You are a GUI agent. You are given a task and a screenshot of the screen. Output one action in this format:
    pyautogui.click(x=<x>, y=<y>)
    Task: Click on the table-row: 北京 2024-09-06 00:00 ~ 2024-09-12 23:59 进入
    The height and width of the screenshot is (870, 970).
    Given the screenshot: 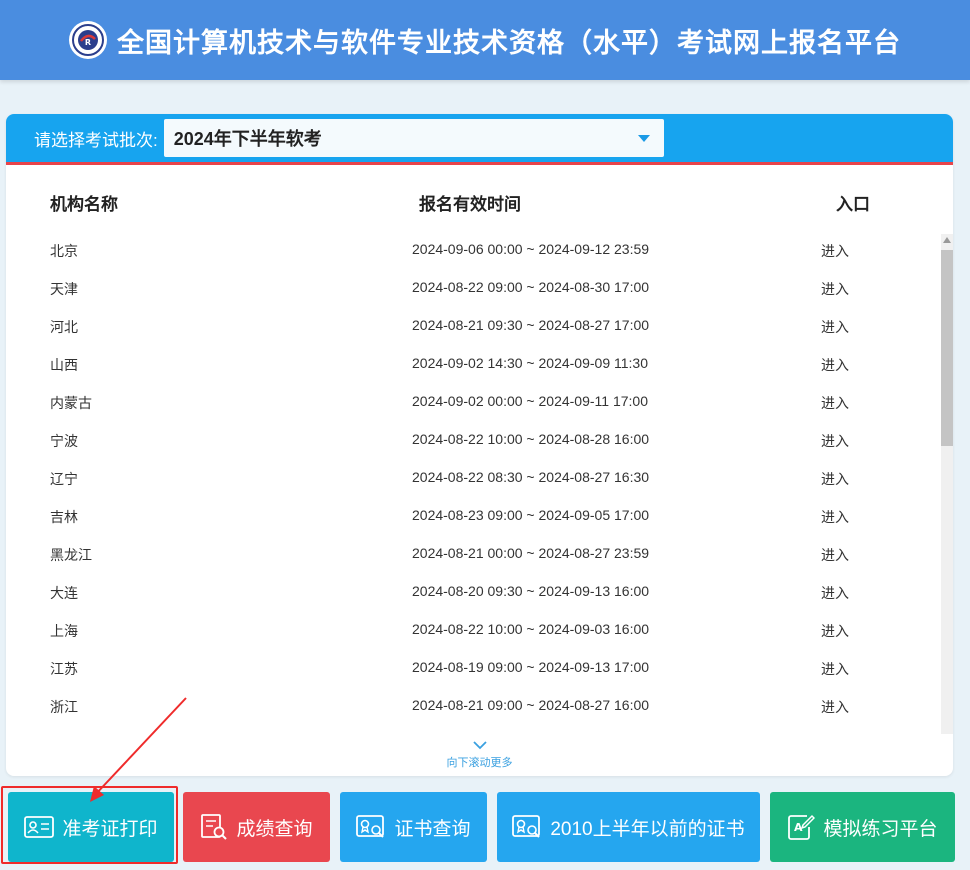 What is the action you would take?
    pyautogui.click(x=471, y=251)
    